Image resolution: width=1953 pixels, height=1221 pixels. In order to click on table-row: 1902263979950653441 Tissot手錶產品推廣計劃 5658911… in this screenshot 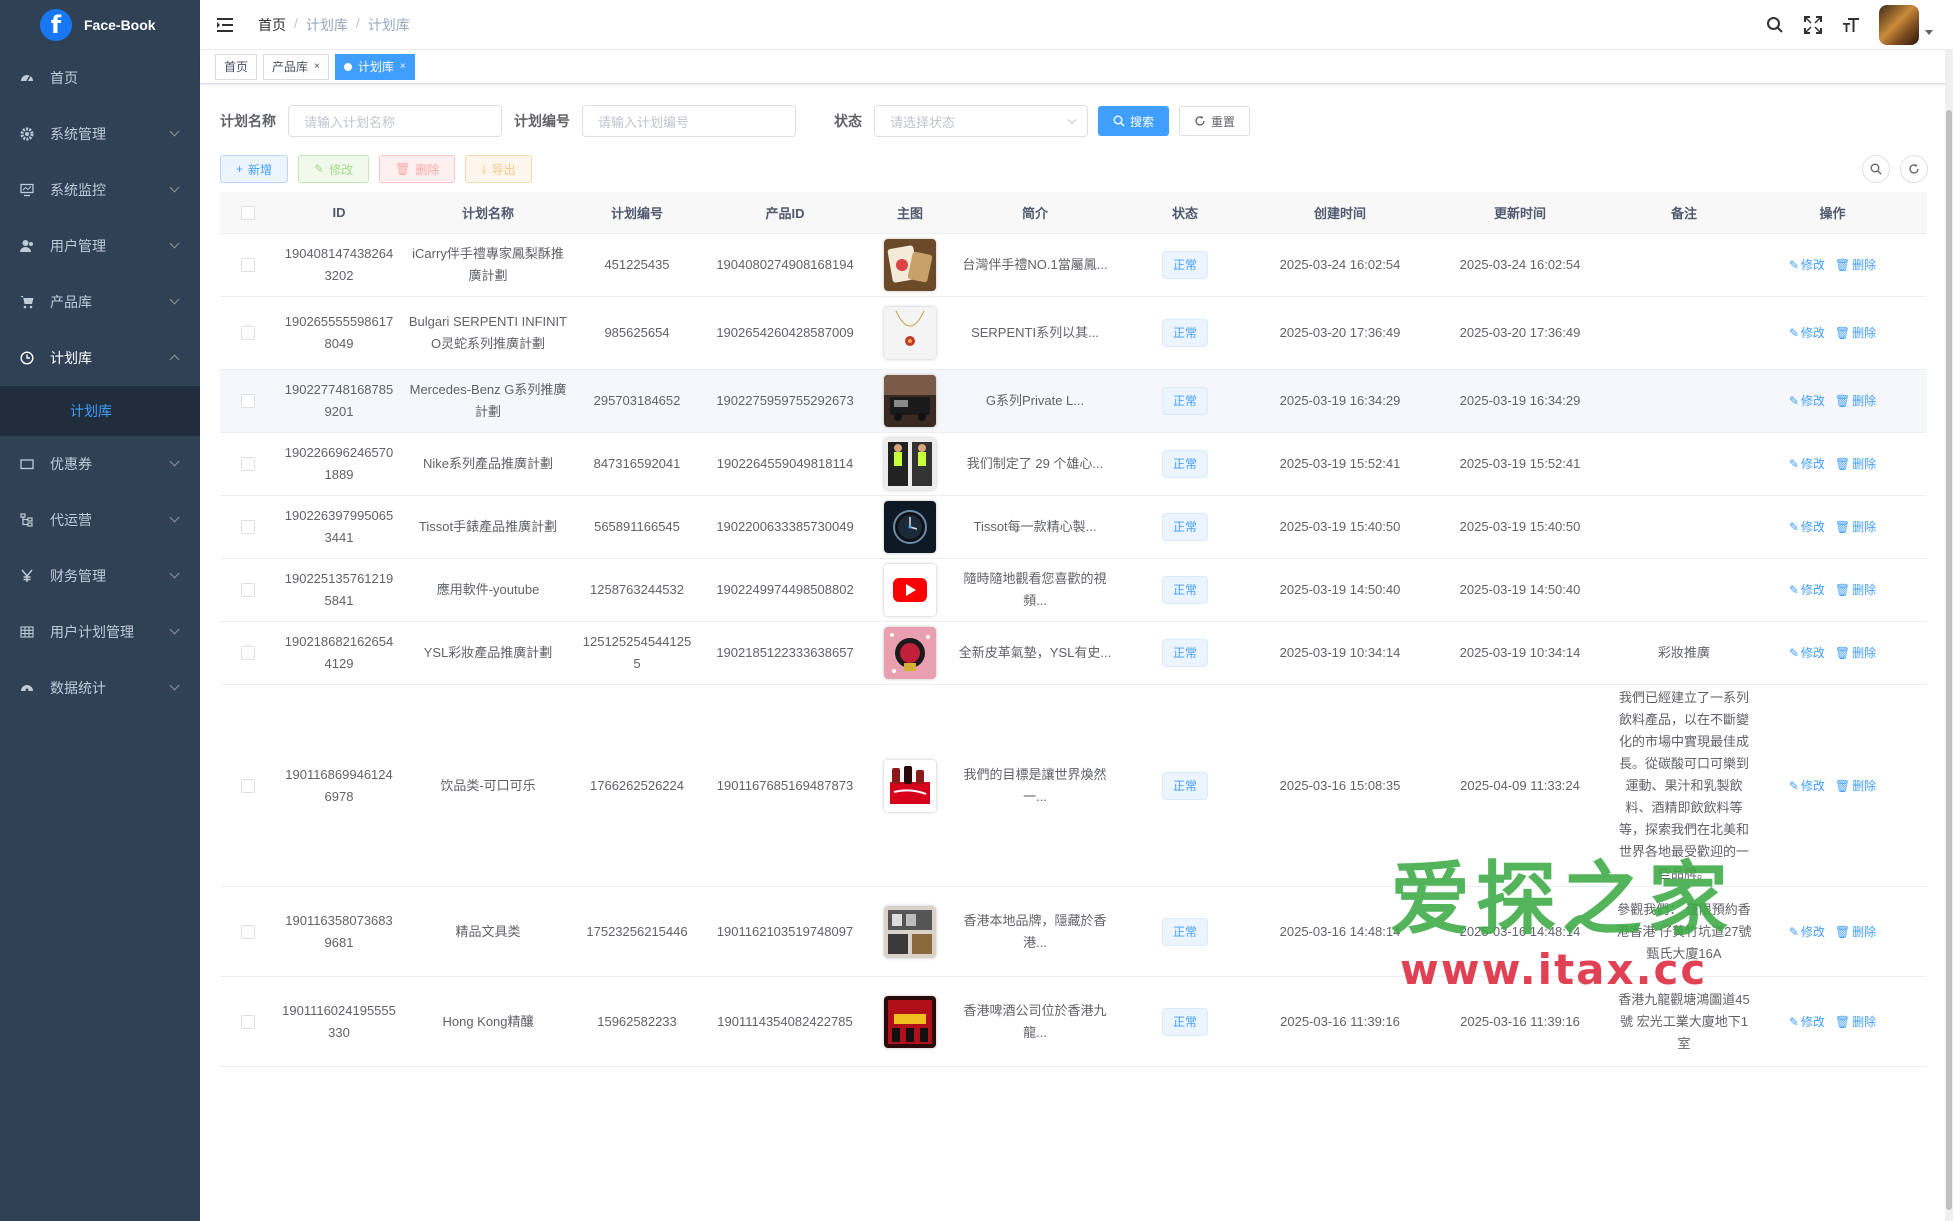, I will do `click(1073, 527)`.